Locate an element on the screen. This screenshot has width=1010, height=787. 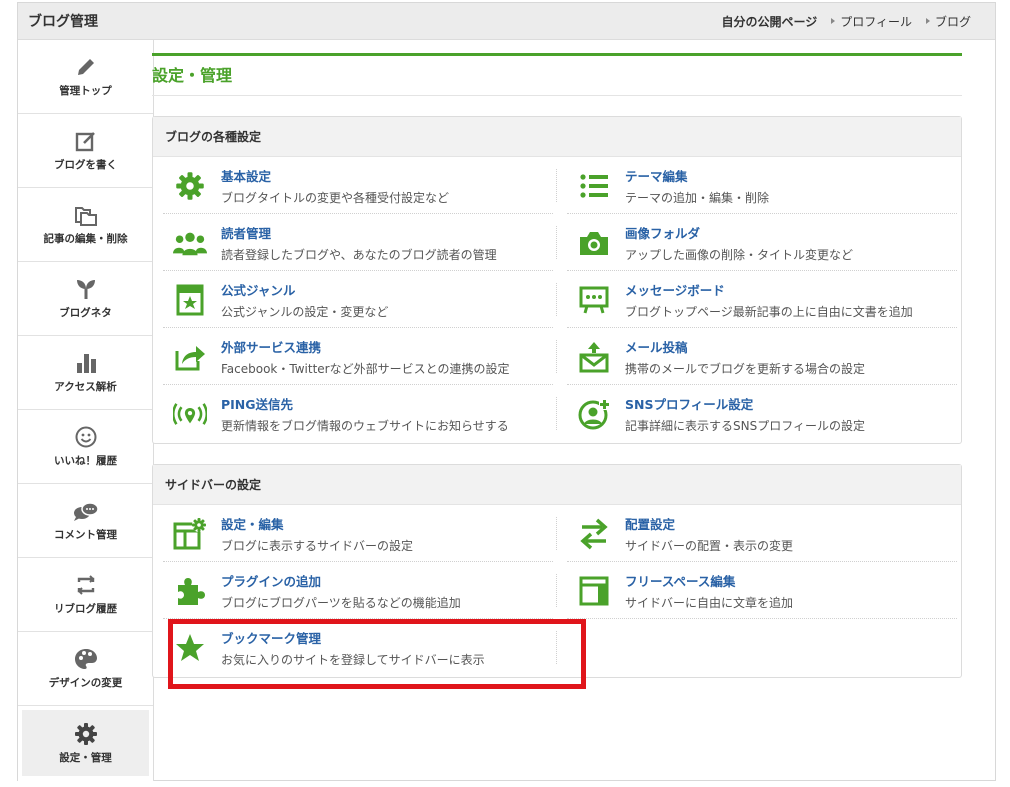
sidebar-item-blog-neta: ブログネタ is located at coordinates (85, 299).